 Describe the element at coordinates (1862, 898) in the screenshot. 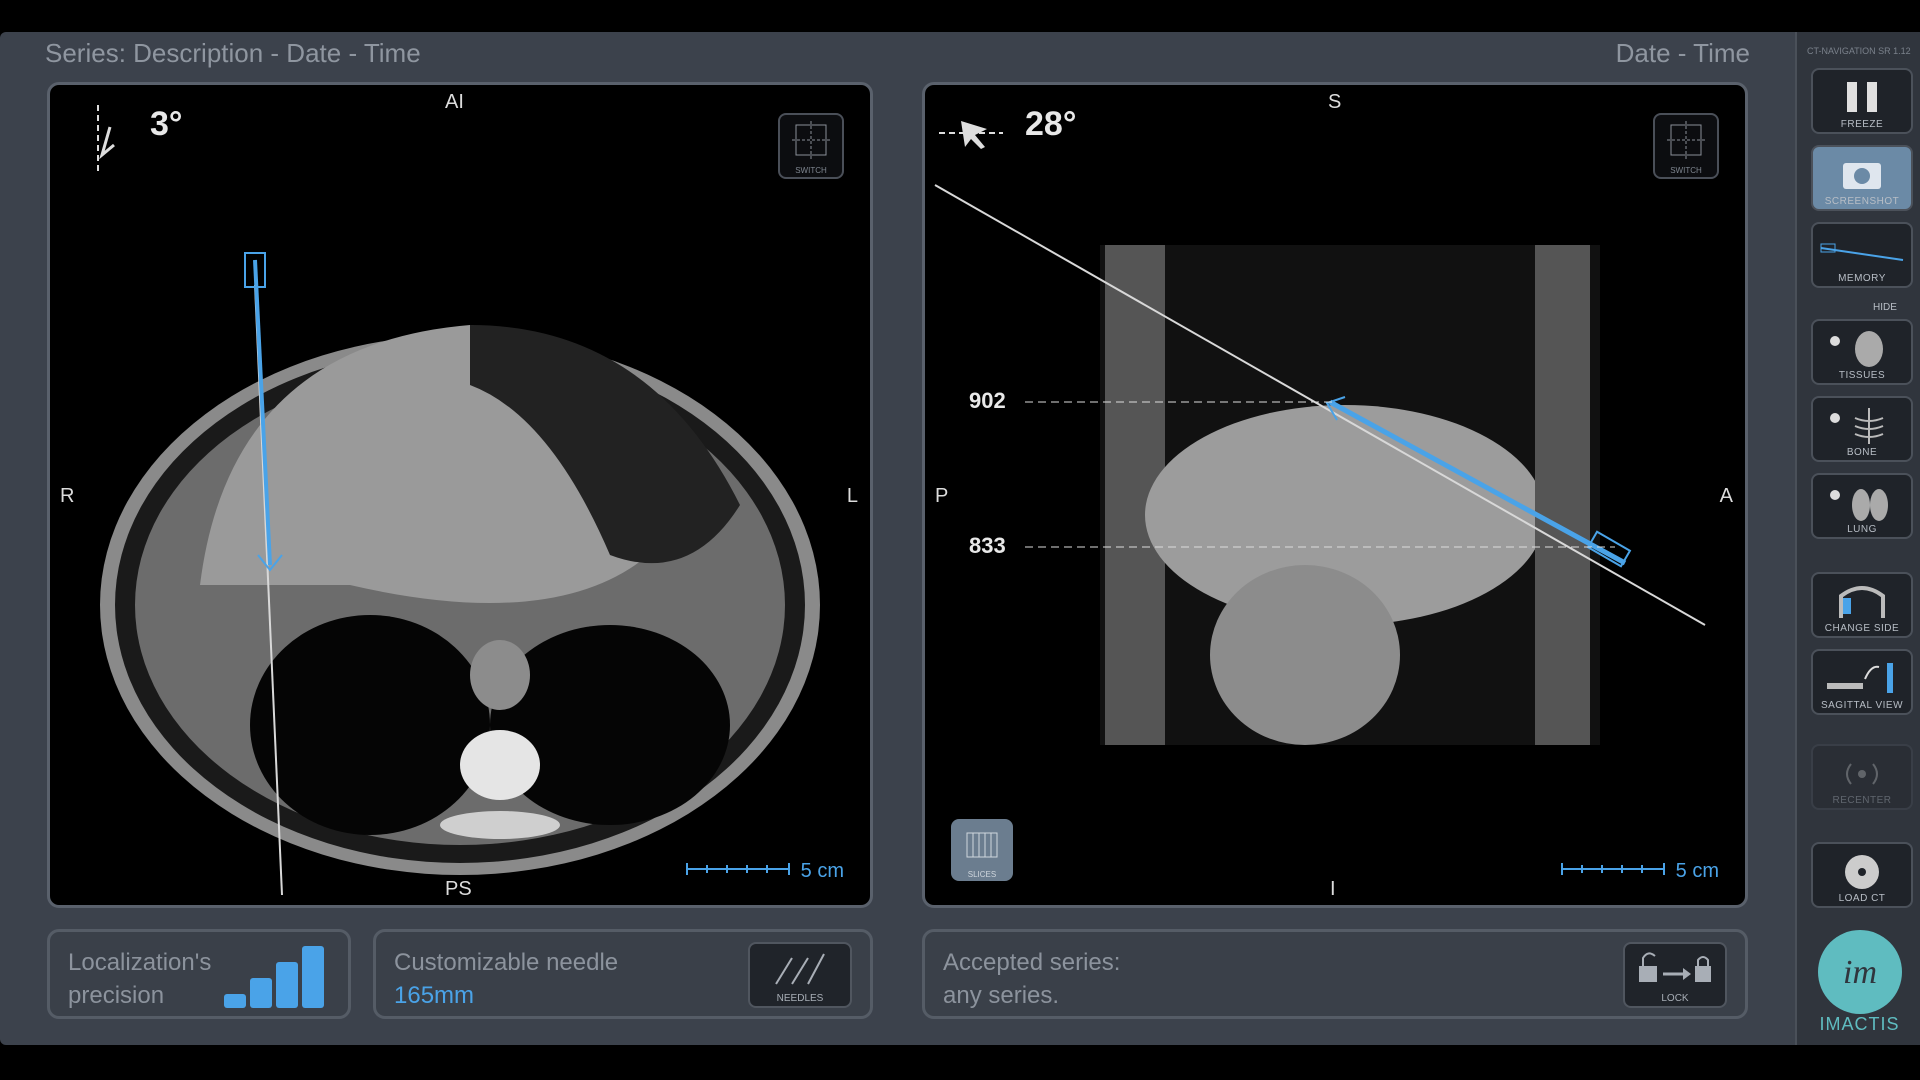

I see `load-ct-label: LOAD CT` at that location.